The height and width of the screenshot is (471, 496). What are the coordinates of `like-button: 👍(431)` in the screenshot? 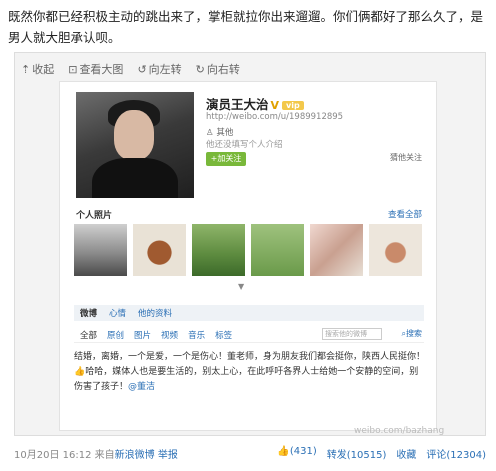 It's located at (296, 453).